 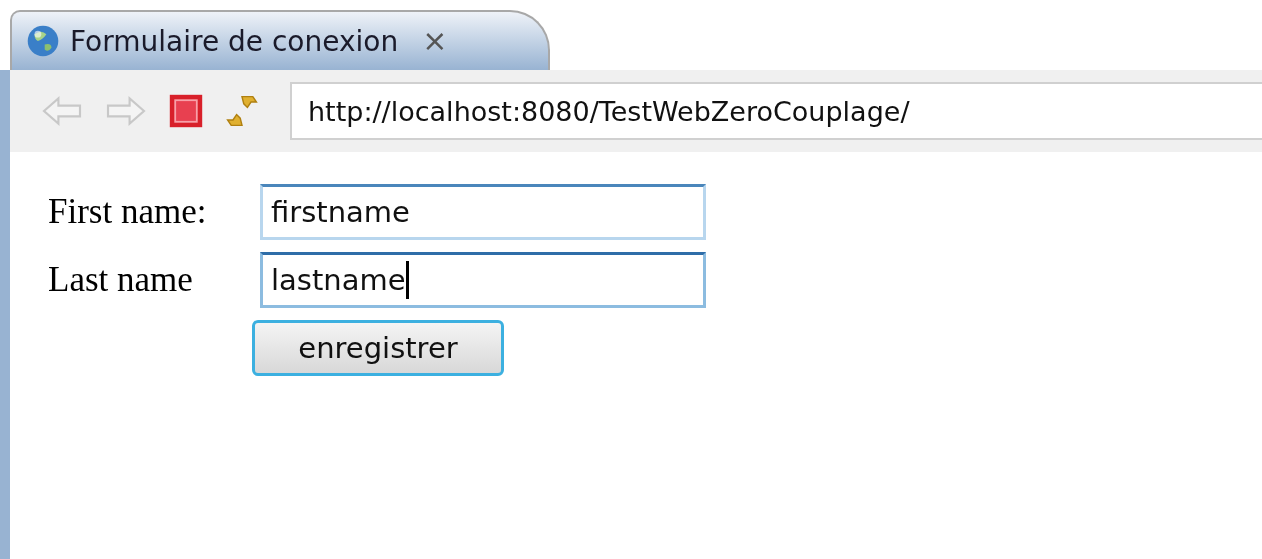 What do you see at coordinates (43, 41) in the screenshot?
I see `globe-icon` at bounding box center [43, 41].